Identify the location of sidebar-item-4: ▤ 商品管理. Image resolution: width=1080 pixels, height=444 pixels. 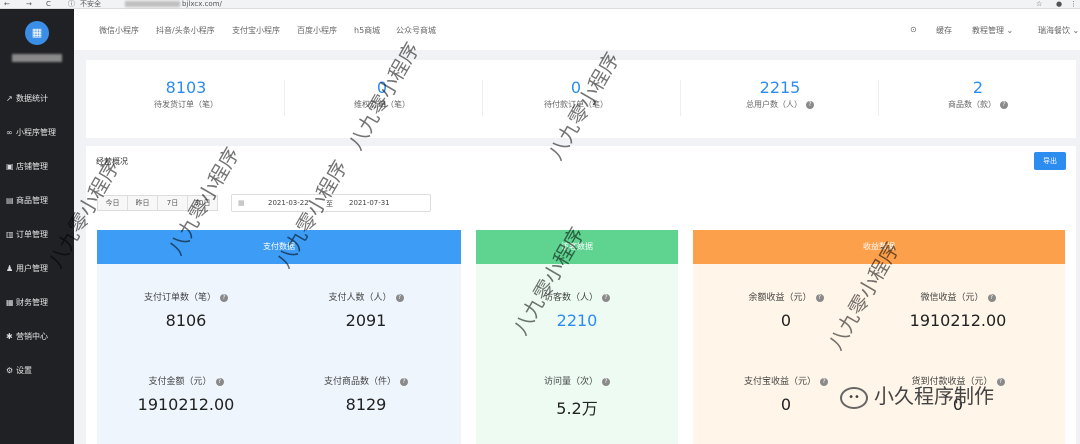
(40, 201).